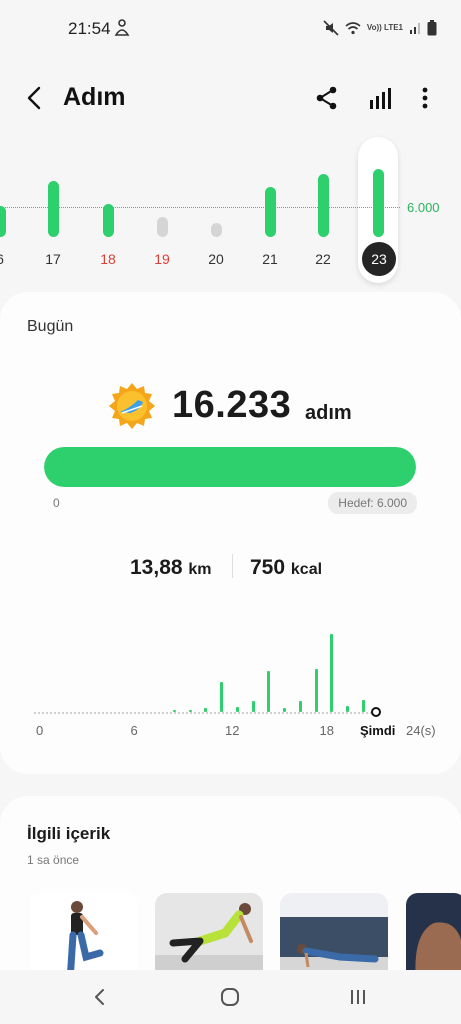 Image resolution: width=461 pixels, height=1024 pixels. I want to click on related-title: İlgili içerik, so click(69, 833).